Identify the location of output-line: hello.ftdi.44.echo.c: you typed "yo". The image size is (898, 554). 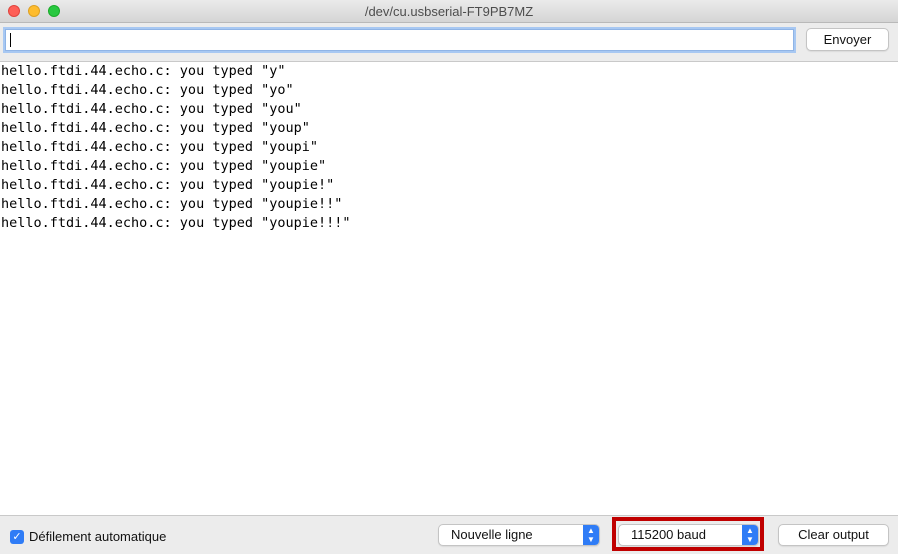
(147, 90).